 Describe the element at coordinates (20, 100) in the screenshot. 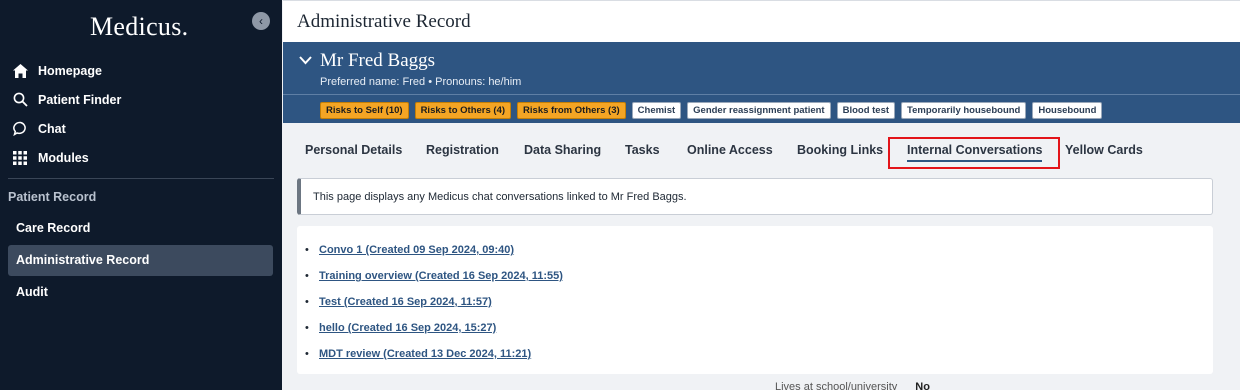

I see `search-icon` at that location.